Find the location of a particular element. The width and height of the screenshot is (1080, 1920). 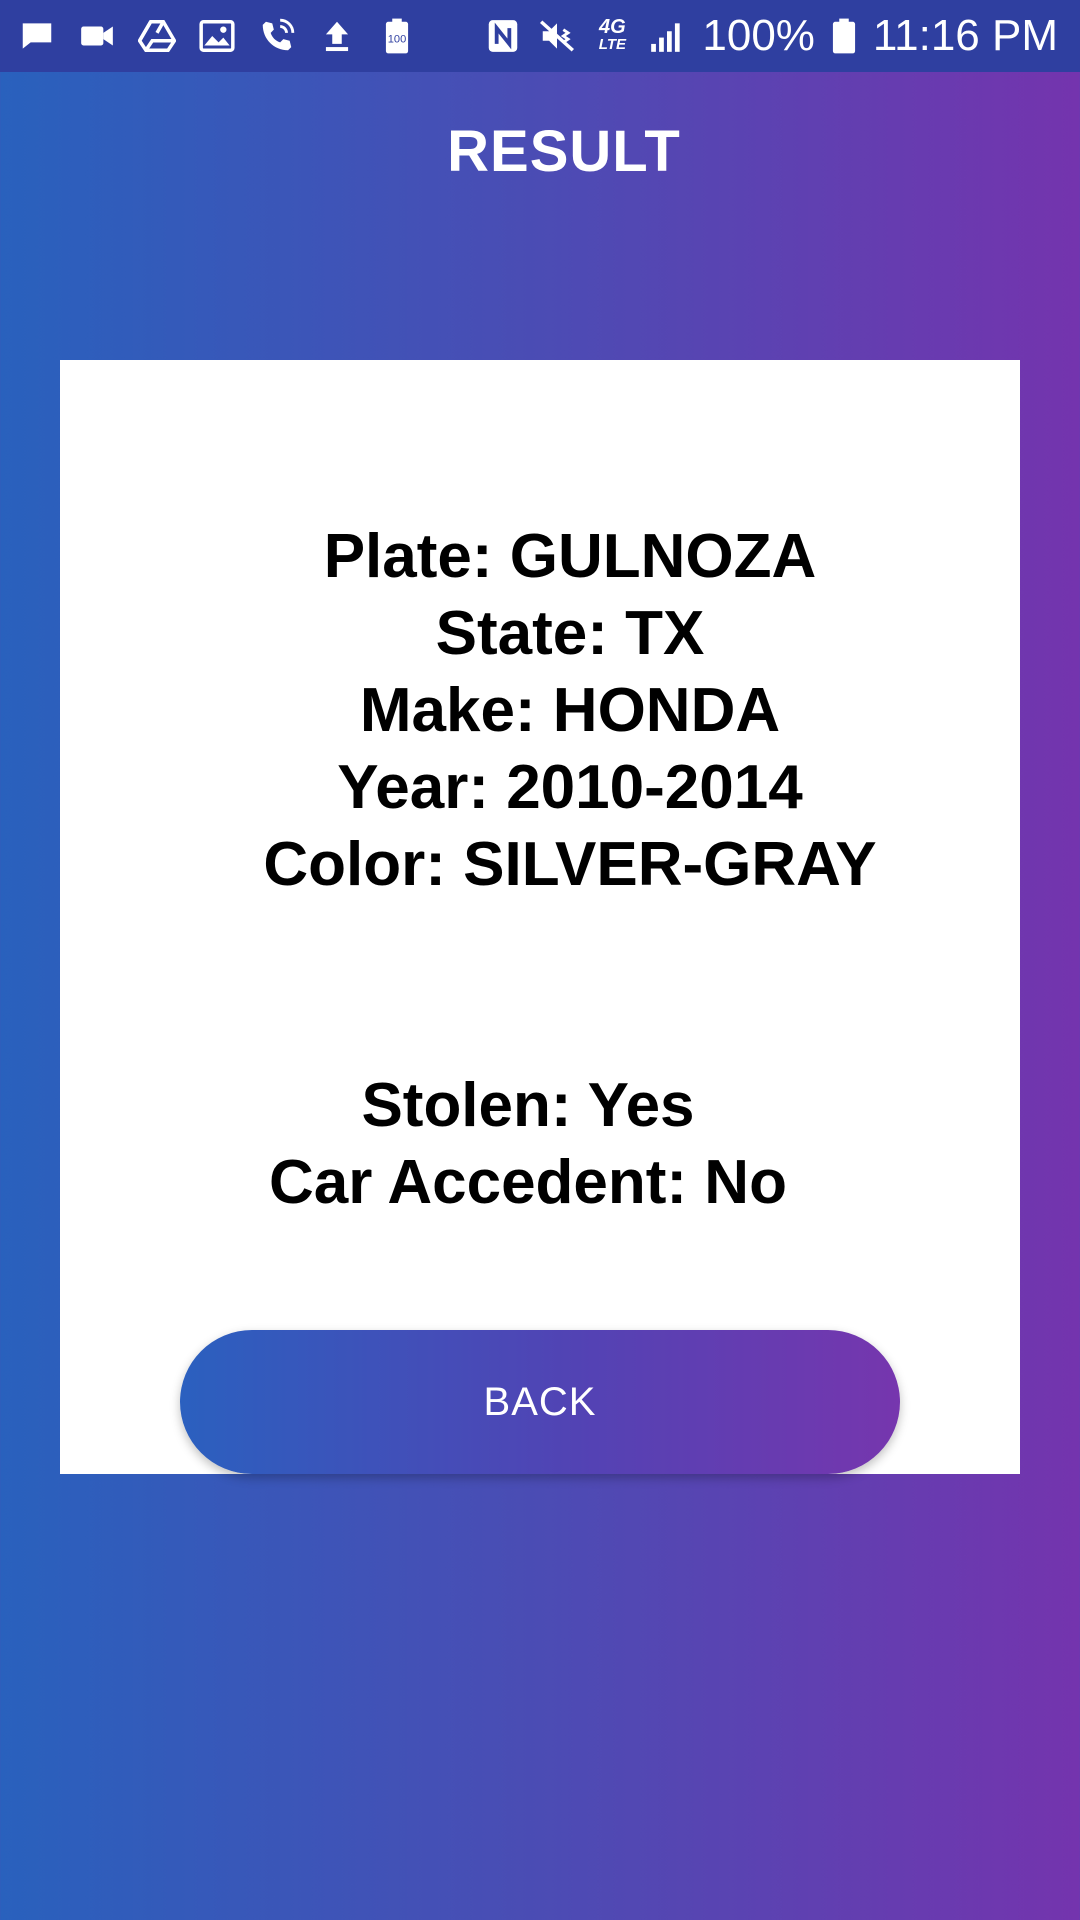

status-bar: 100 4G LTE 100% 11:16 PM is located at coordinates (540, 36).